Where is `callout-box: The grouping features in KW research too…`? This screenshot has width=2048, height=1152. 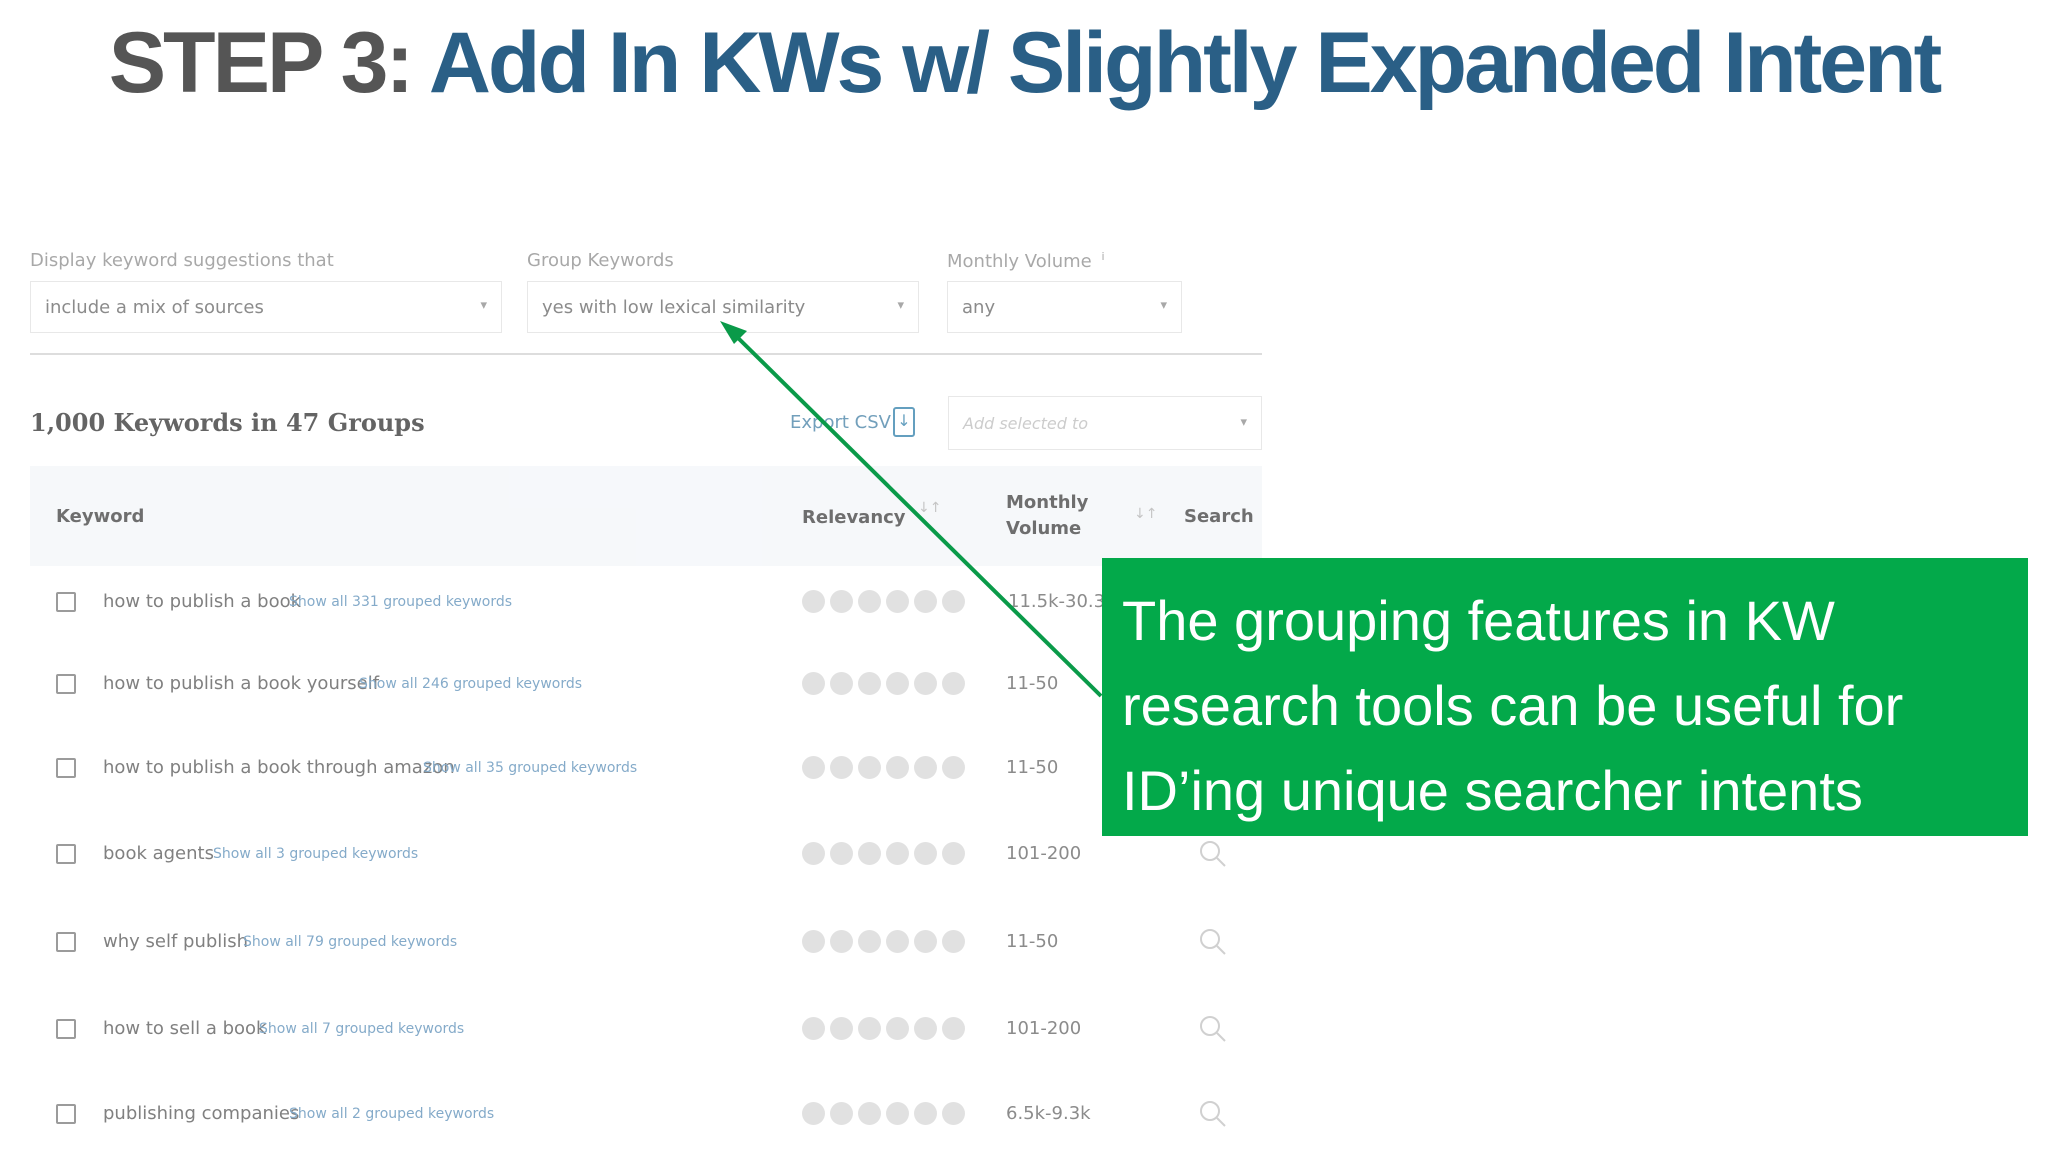 callout-box: The grouping features in KW research too… is located at coordinates (1565, 697).